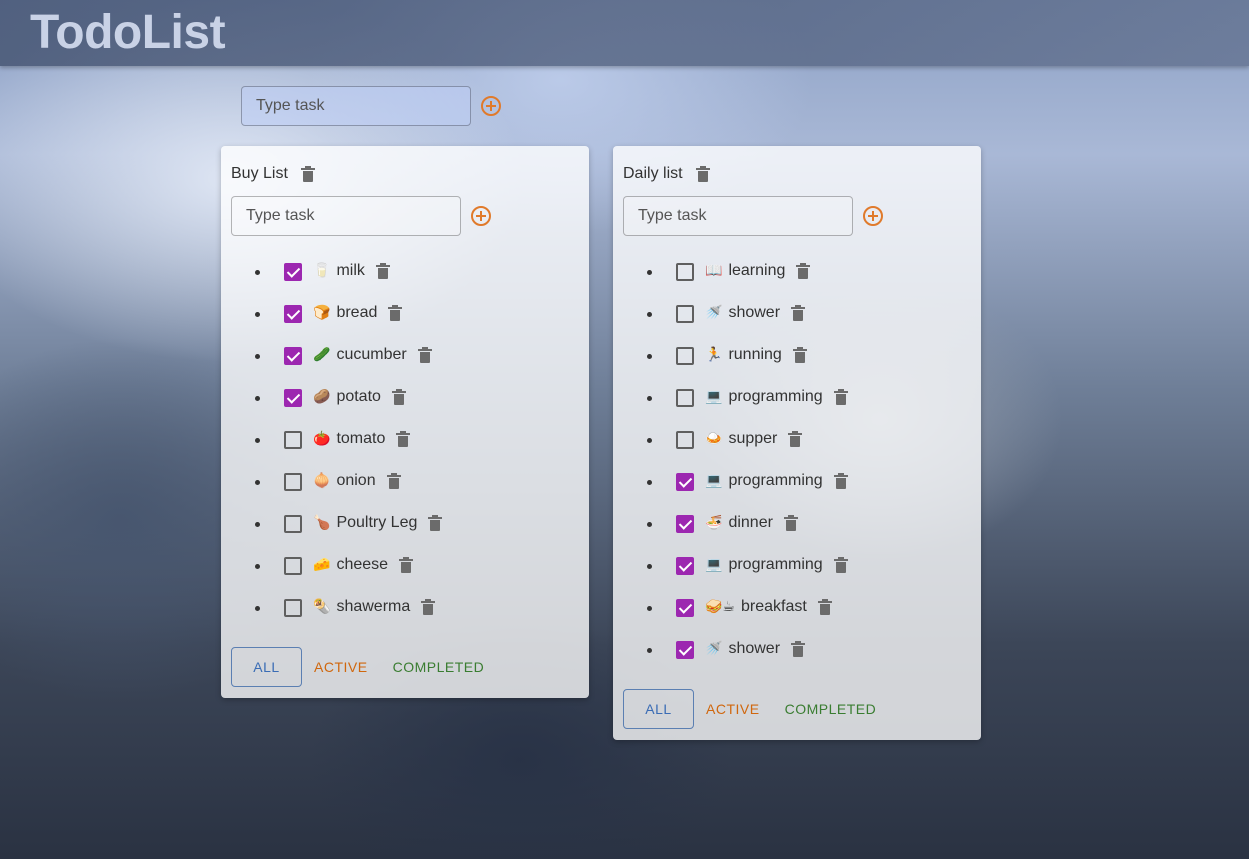 The height and width of the screenshot is (859, 1249). I want to click on task-label: programming, so click(775, 396).